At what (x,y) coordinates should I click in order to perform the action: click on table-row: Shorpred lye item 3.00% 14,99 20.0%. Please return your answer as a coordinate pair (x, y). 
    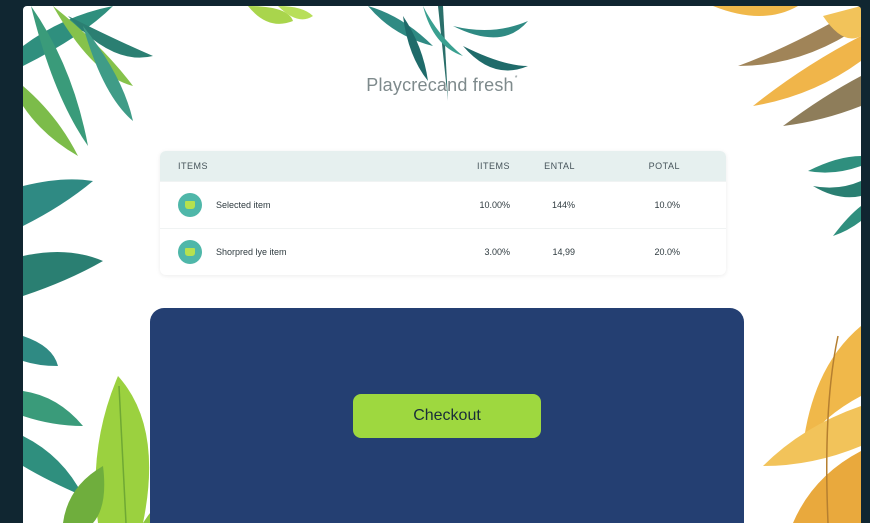
    Looking at the image, I should click on (443, 251).